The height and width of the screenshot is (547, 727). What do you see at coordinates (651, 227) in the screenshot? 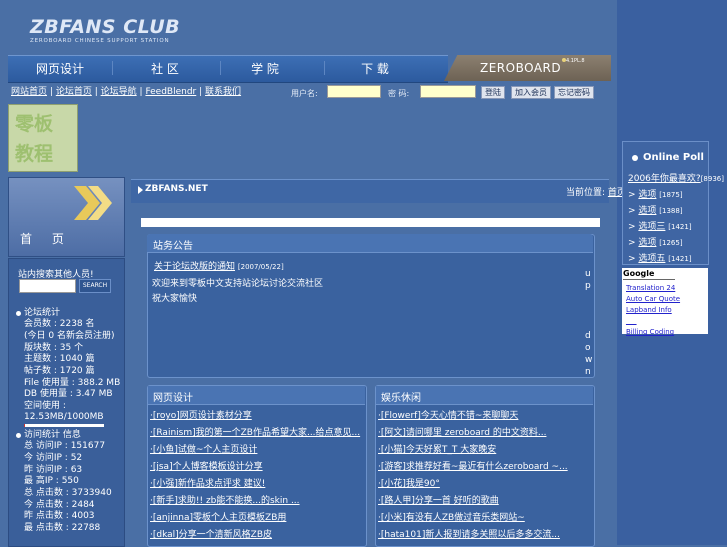
I see `poll-option-label: 选项三` at bounding box center [651, 227].